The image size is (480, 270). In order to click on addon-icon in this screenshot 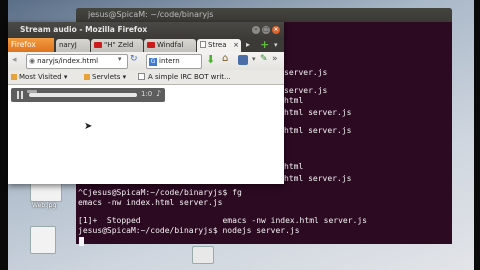, I will do `click(243, 60)`.